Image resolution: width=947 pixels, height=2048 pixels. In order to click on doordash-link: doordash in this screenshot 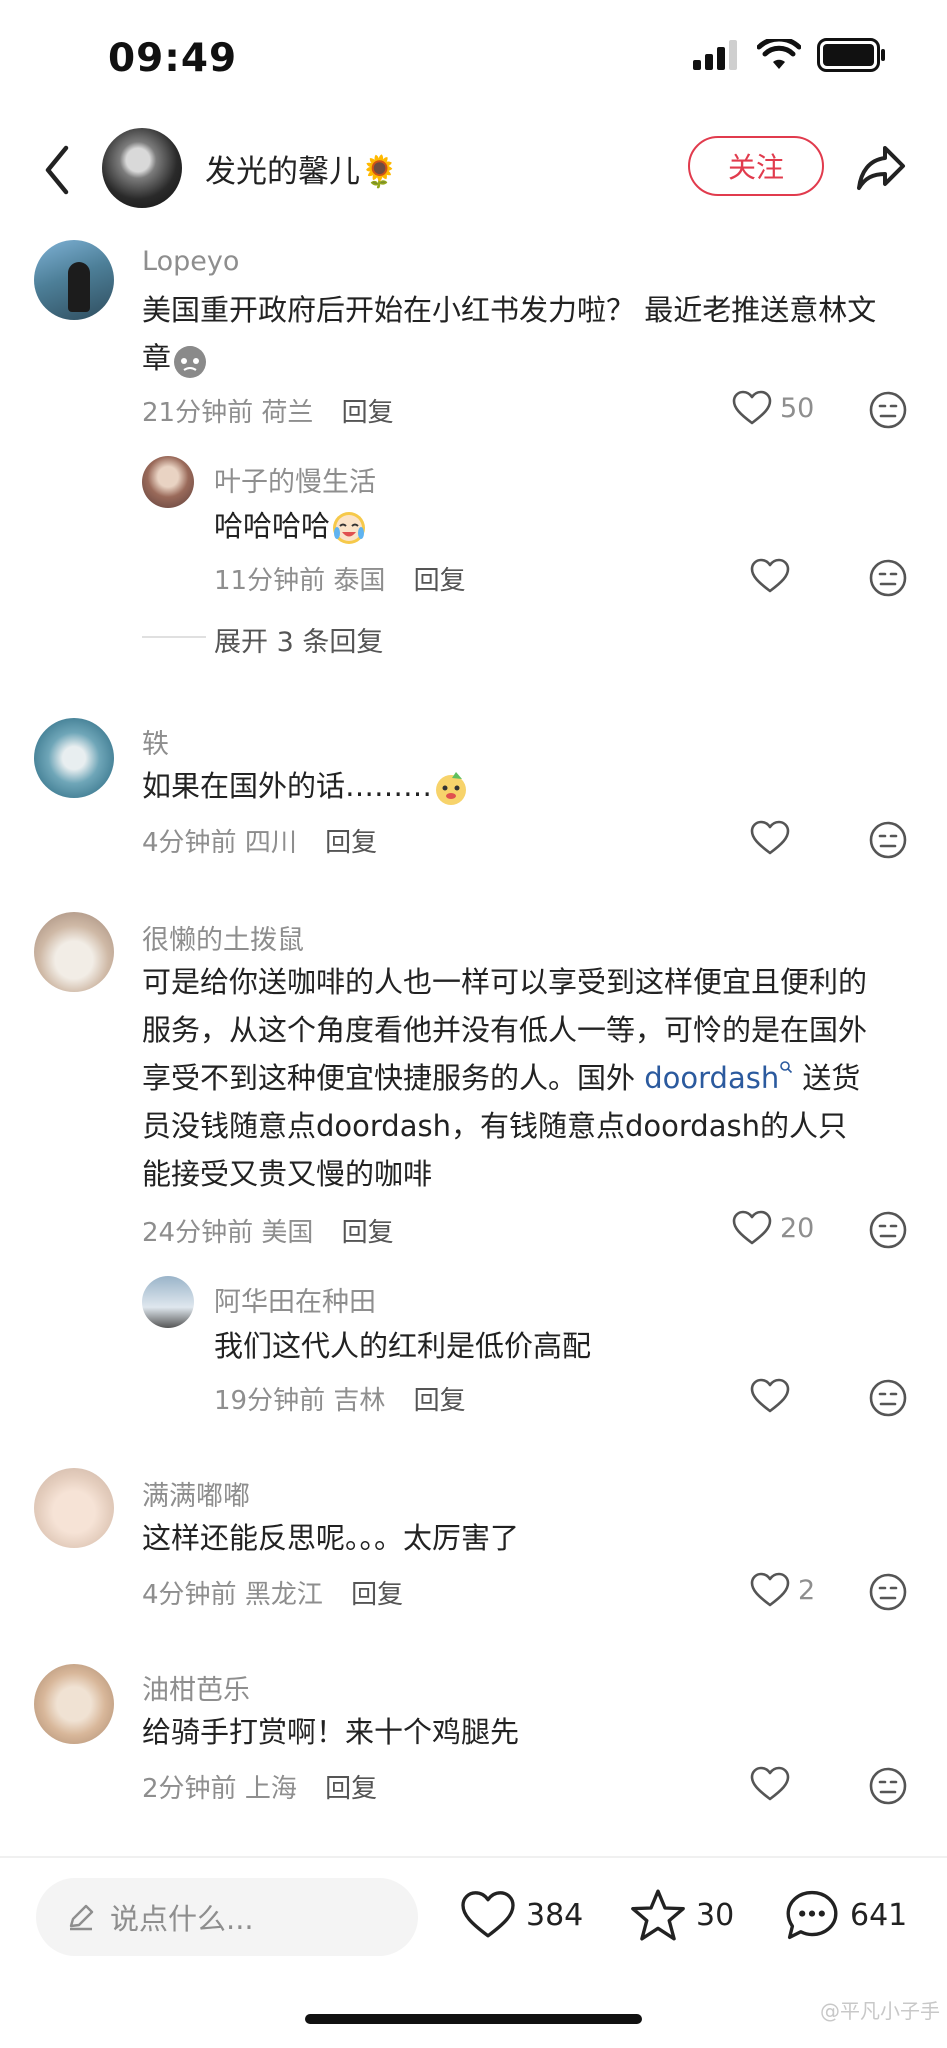, I will do `click(711, 1078)`.